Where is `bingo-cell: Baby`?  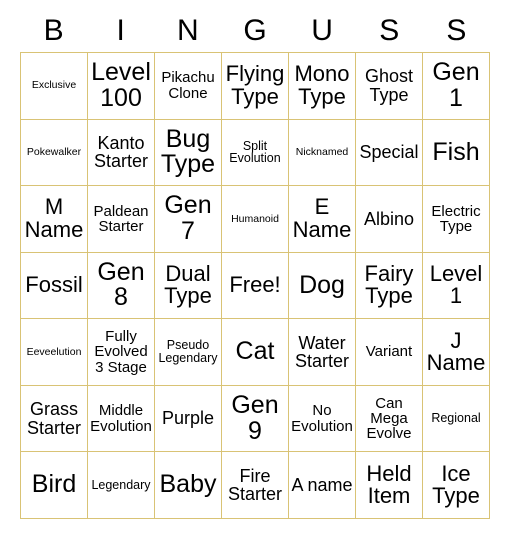
bingo-cell: Baby is located at coordinates (188, 485).